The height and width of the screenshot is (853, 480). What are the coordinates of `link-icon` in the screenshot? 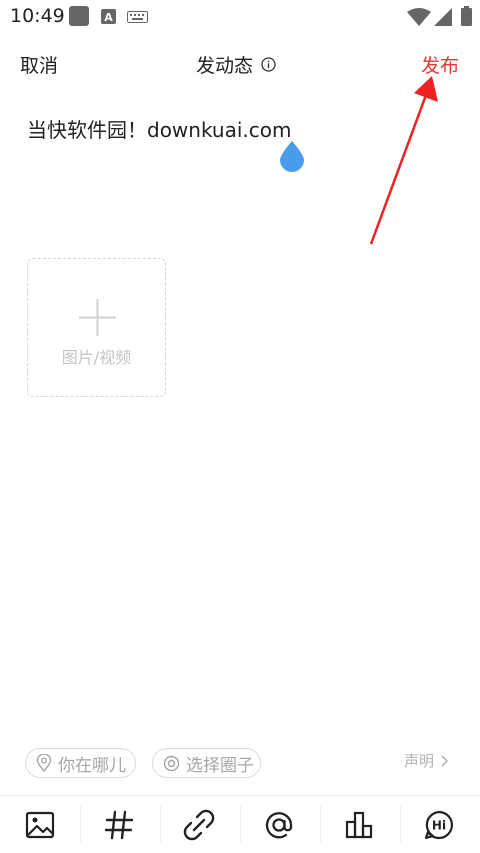 It's located at (199, 825).